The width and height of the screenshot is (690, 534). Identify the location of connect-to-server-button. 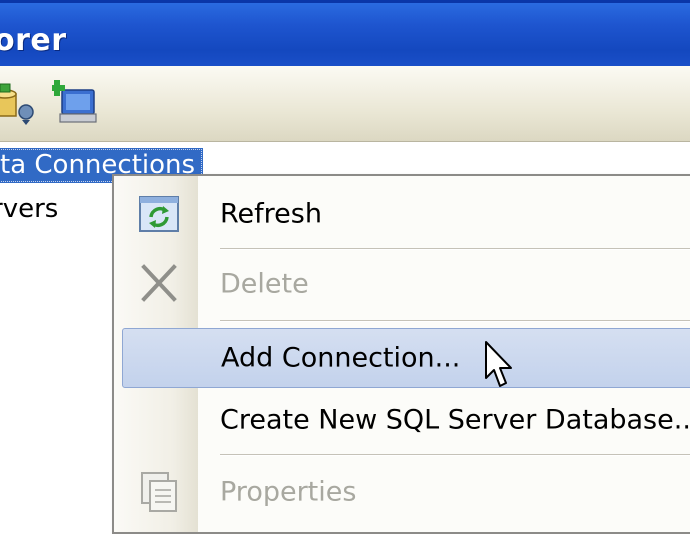
(73, 102).